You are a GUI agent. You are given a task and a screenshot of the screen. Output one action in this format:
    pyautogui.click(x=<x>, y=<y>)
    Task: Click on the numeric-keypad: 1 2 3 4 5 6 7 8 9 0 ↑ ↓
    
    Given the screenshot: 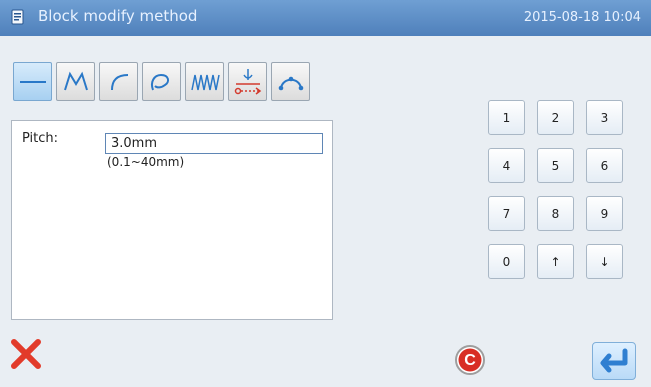 What is the action you would take?
    pyautogui.click(x=555, y=190)
    